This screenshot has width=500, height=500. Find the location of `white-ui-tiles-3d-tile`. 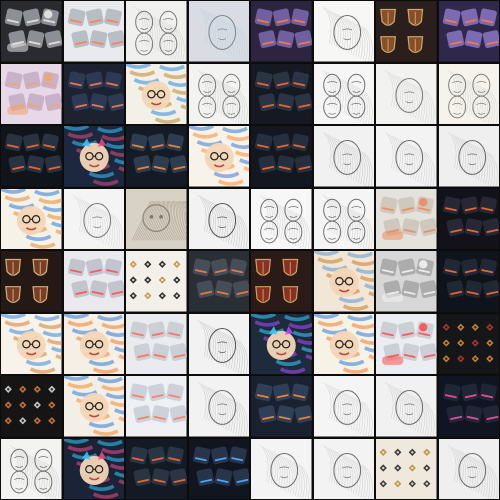

white-ui-tiles-3d-tile is located at coordinates (156, 343).